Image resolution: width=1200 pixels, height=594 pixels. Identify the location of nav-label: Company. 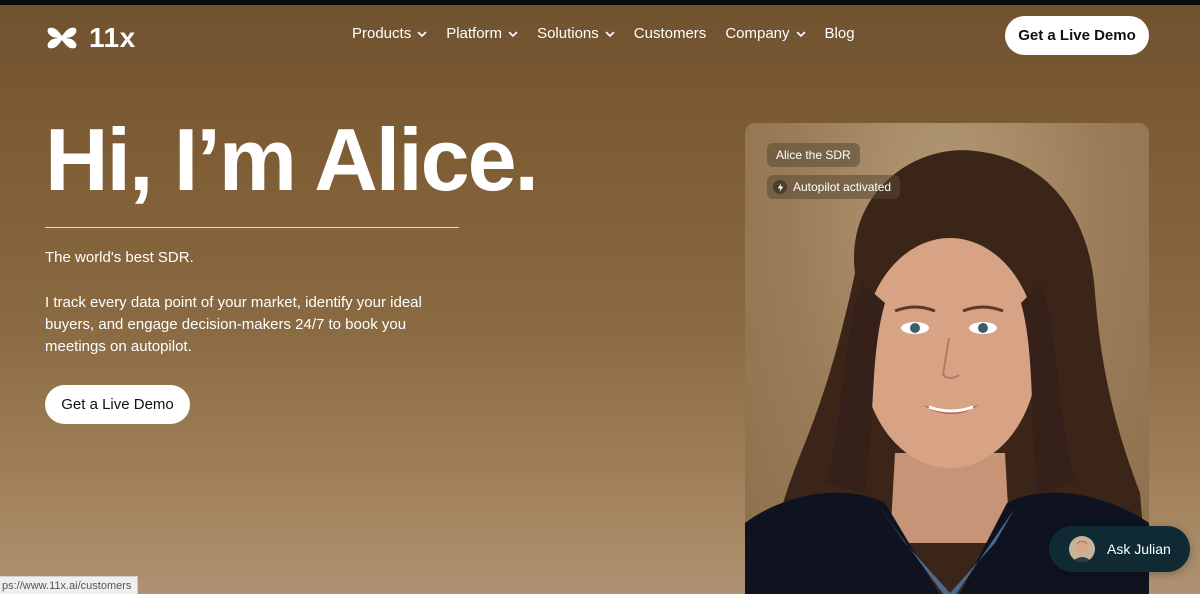
(757, 33).